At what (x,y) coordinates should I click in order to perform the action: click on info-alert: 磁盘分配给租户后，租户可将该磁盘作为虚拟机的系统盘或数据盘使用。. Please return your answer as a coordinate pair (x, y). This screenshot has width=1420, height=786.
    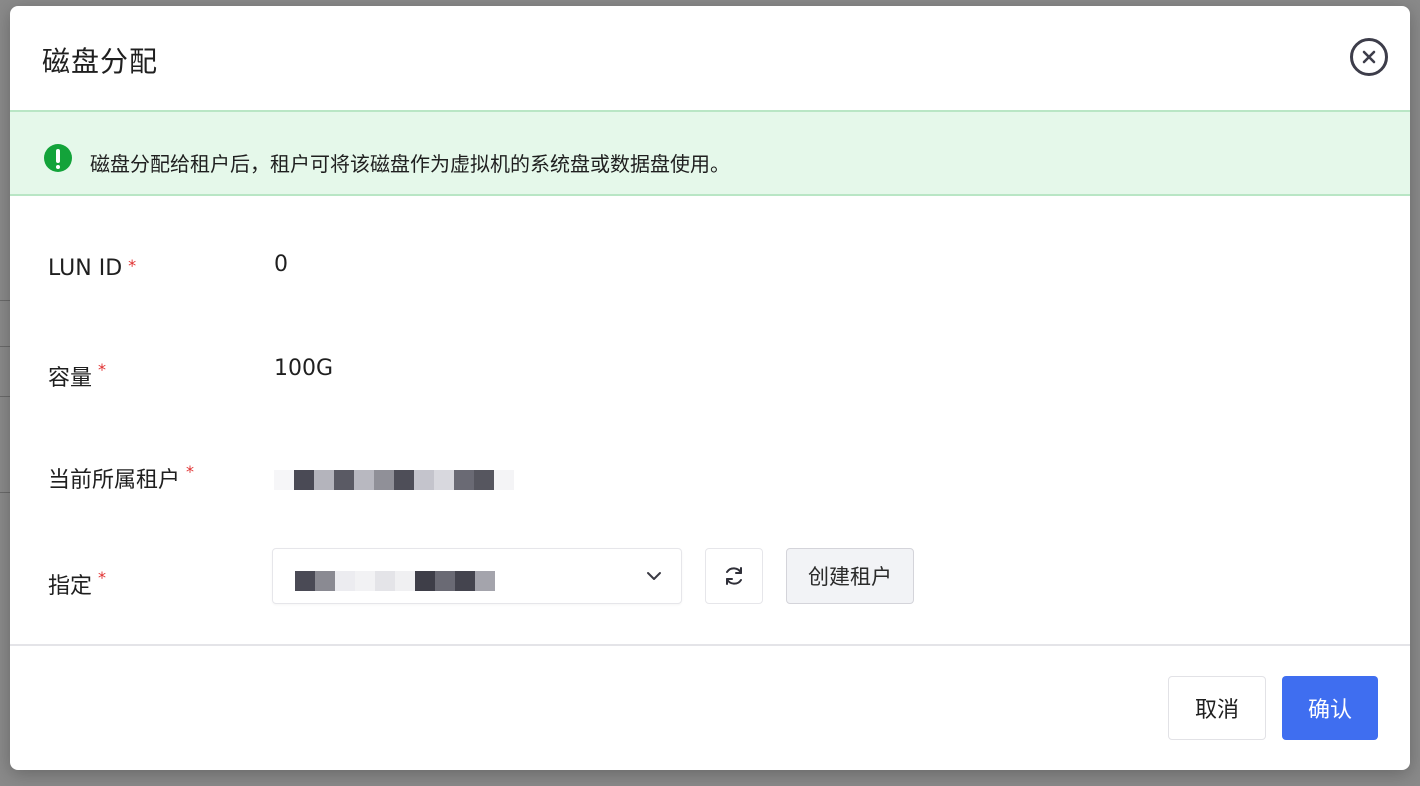
    Looking at the image, I should click on (710, 153).